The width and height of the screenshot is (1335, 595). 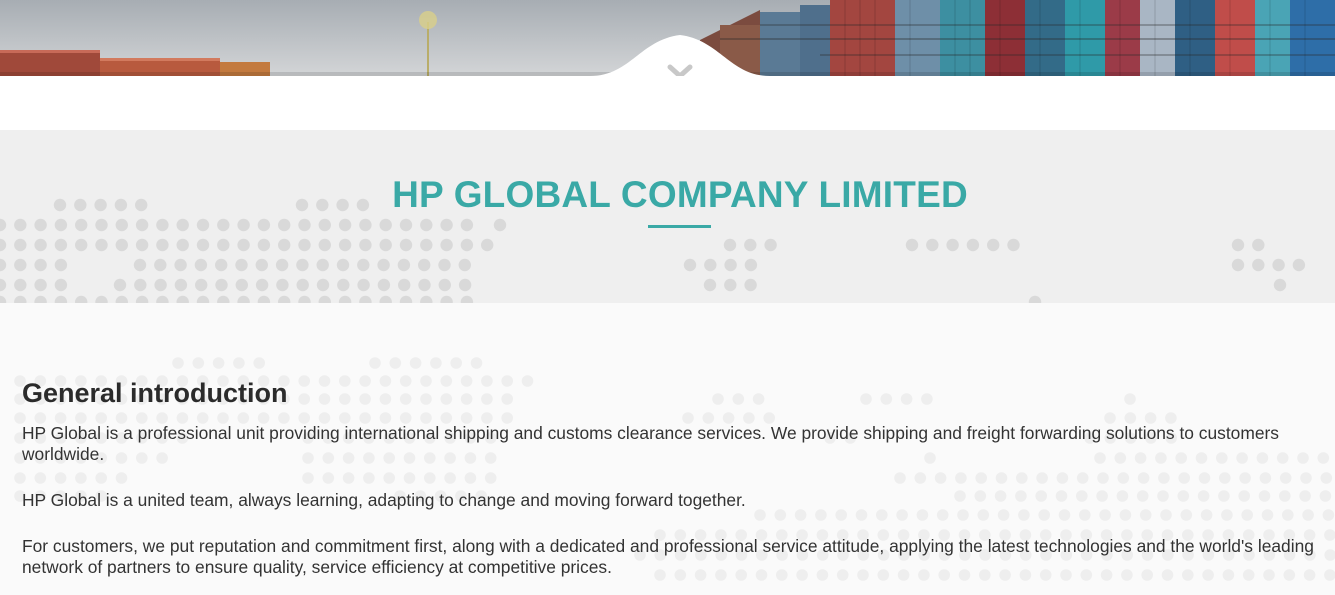 I want to click on spacer-strip, so click(x=667, y=103).